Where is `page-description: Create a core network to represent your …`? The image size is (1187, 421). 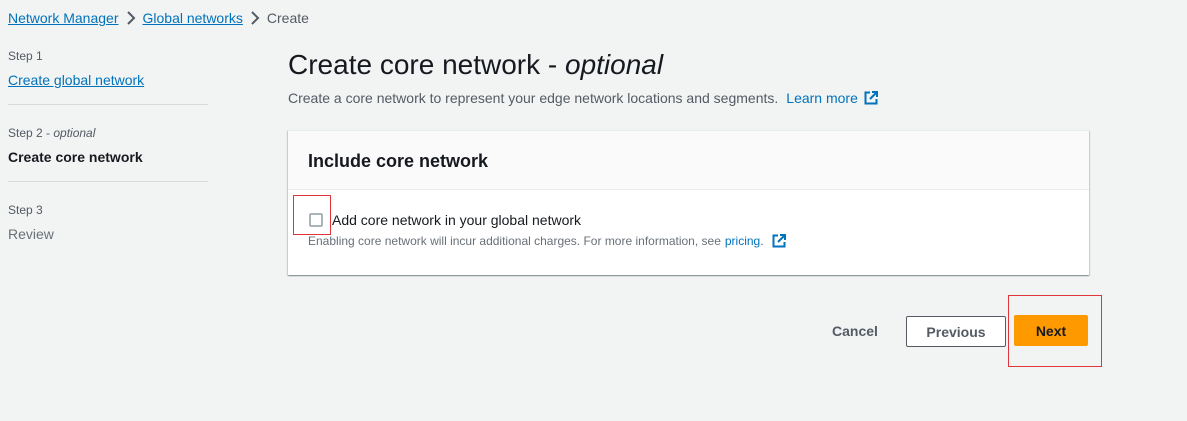 page-description: Create a core network to represent your … is located at coordinates (688, 98).